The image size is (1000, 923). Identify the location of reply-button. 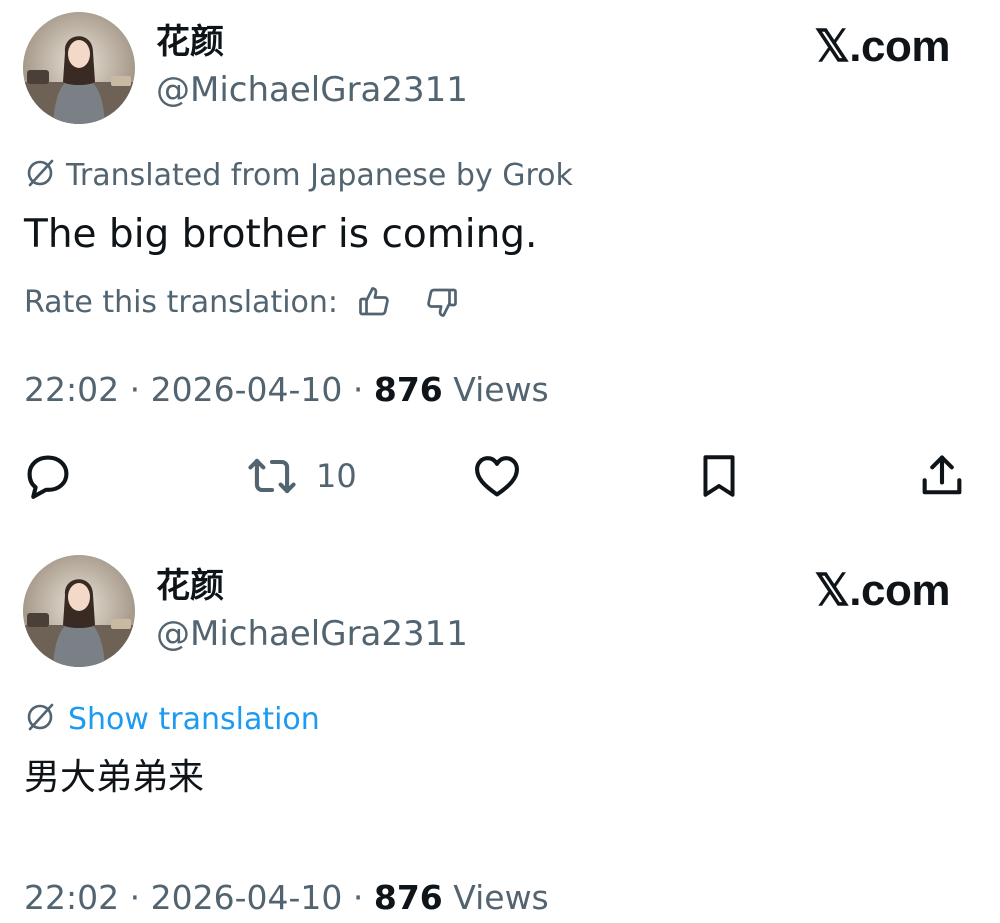
(48, 476).